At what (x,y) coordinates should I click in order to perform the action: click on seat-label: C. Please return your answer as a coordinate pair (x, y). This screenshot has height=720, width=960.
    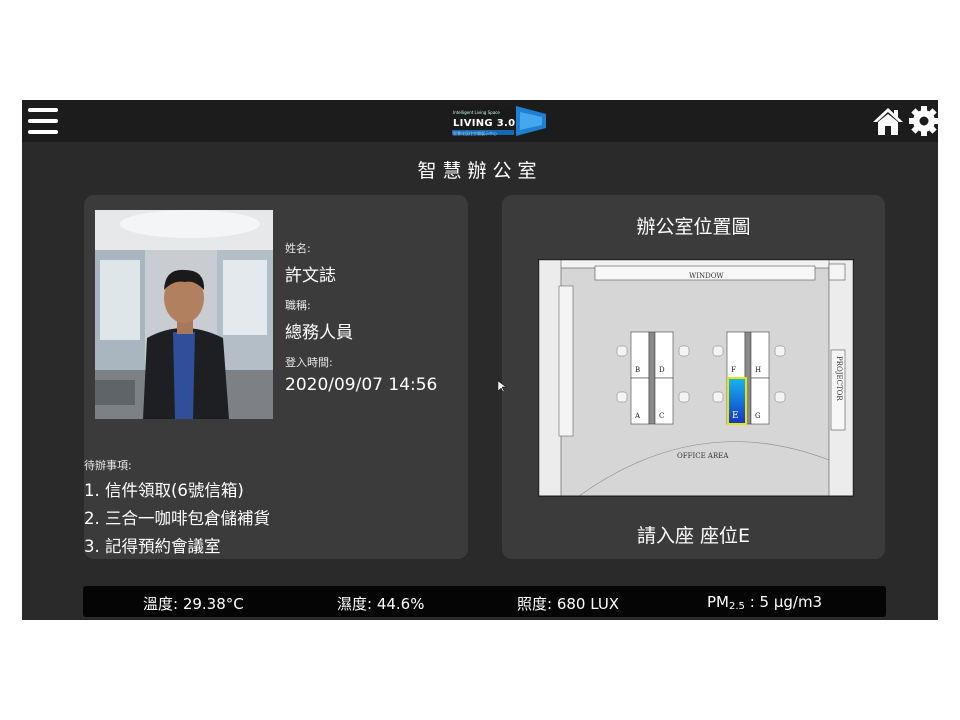
    Looking at the image, I should click on (661, 416).